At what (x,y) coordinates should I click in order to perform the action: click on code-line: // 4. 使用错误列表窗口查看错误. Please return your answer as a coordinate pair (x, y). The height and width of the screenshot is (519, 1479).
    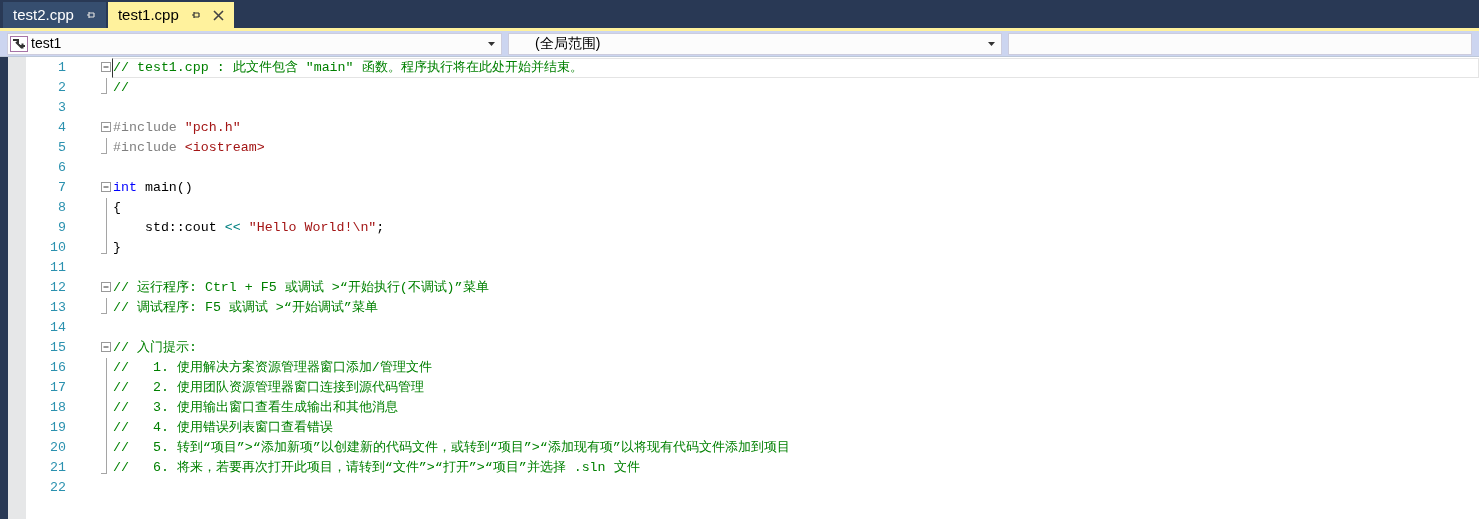
    Looking at the image, I should click on (223, 428).